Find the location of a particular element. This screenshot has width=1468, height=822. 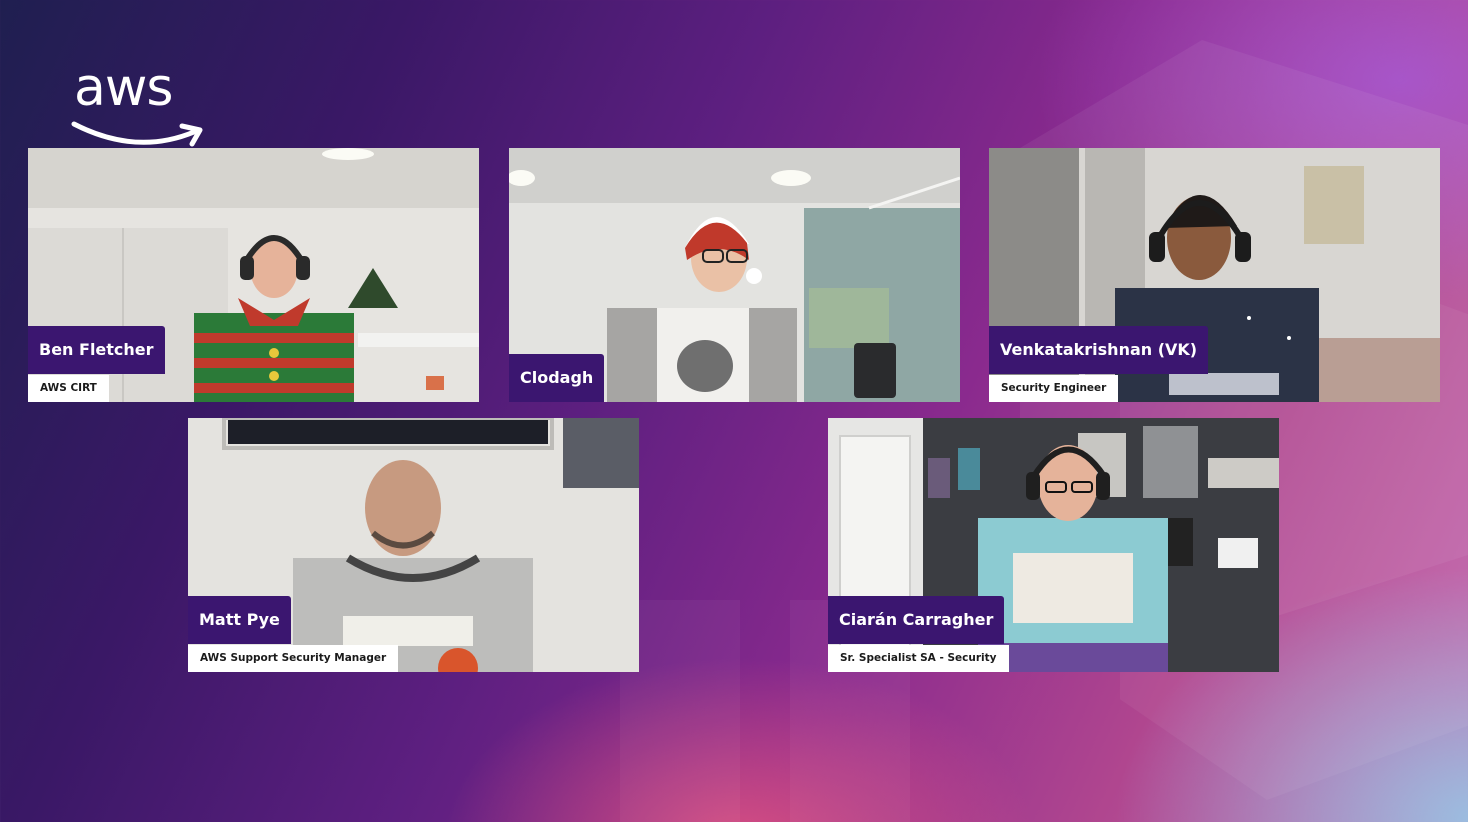

participant-name-label: Clodagh is located at coordinates (557, 378).